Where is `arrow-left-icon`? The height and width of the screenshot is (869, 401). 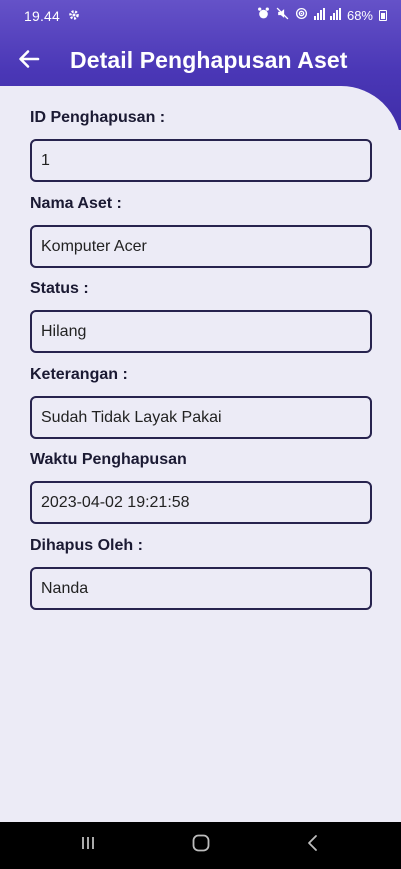
arrow-left-icon is located at coordinates (29, 61).